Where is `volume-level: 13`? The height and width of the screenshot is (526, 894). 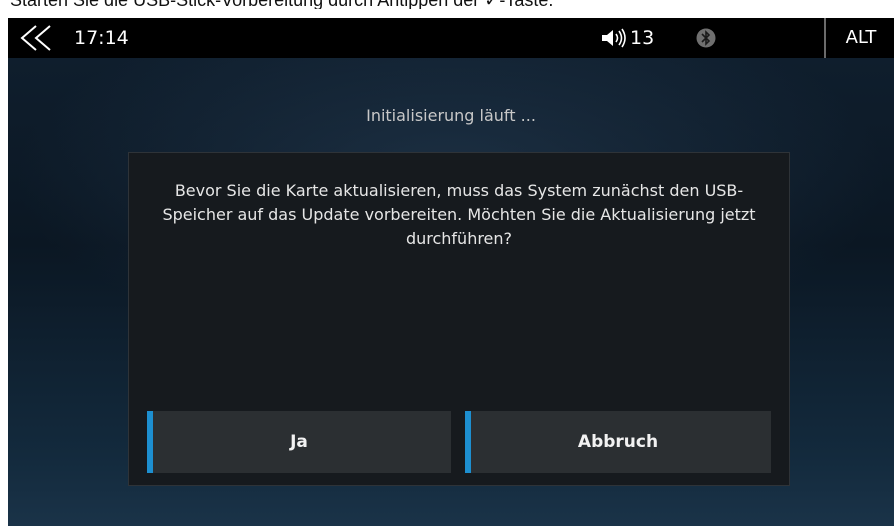
volume-level: 13 is located at coordinates (642, 38).